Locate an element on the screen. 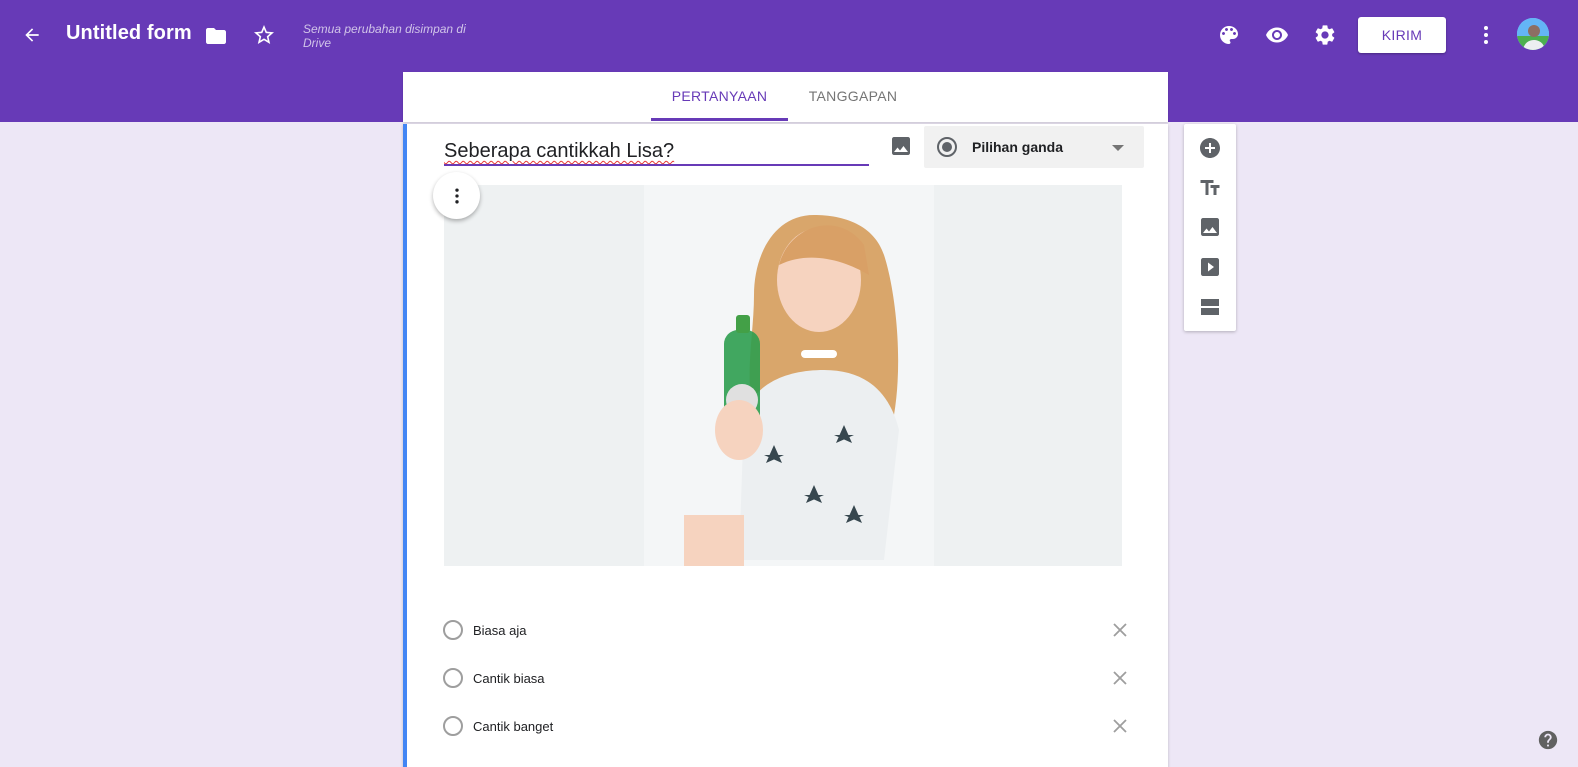  choice-option: Cantik biasa is located at coordinates (788, 679).